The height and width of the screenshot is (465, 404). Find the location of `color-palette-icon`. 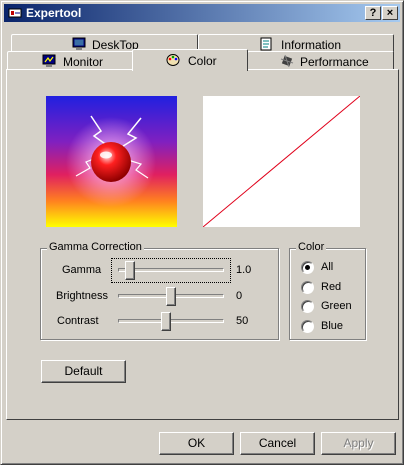

color-palette-icon is located at coordinates (173, 60).